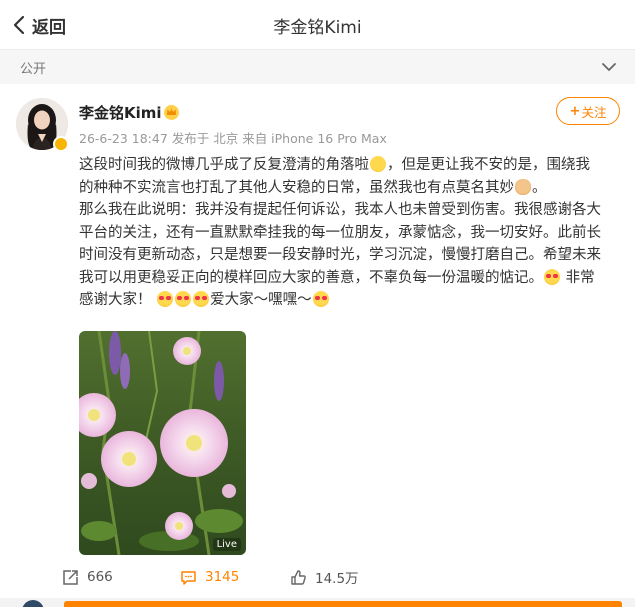  I want to click on top-nav-bar: 返回 李金铭Kimi, so click(317, 25).